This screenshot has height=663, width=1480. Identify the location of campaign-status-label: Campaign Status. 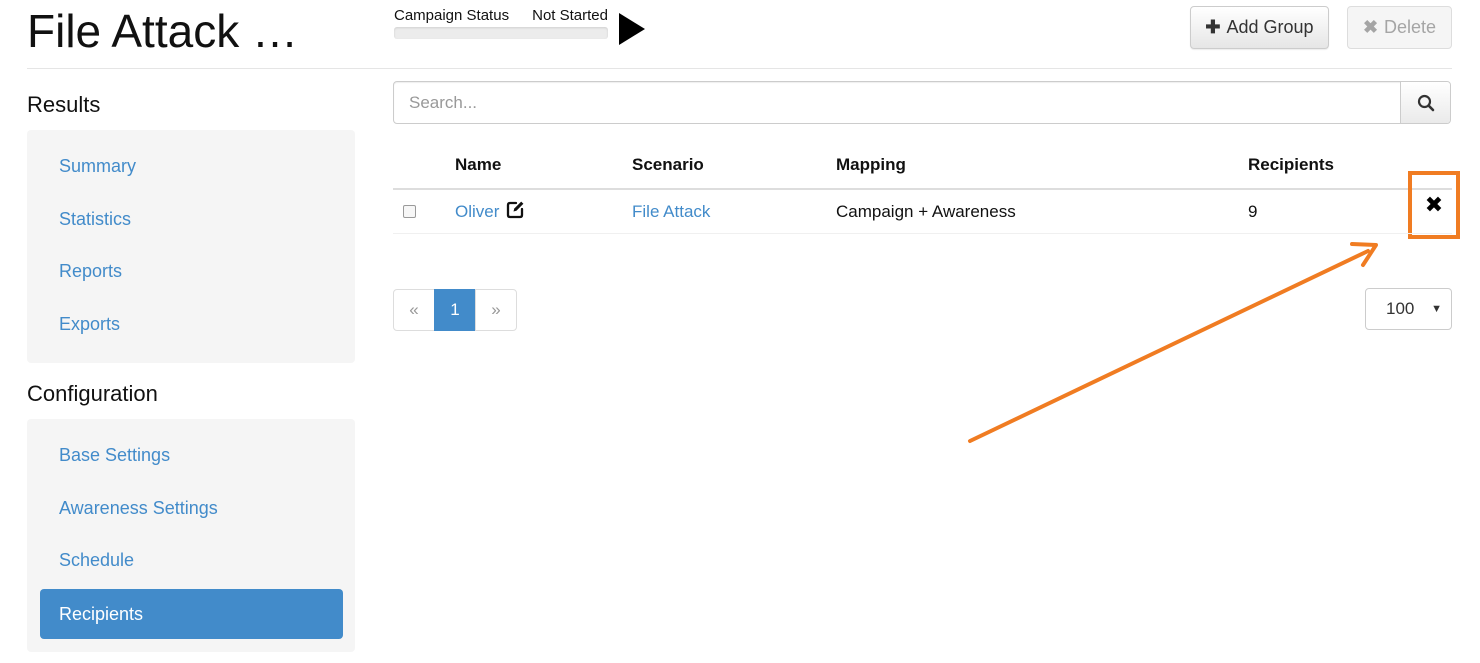
(452, 15).